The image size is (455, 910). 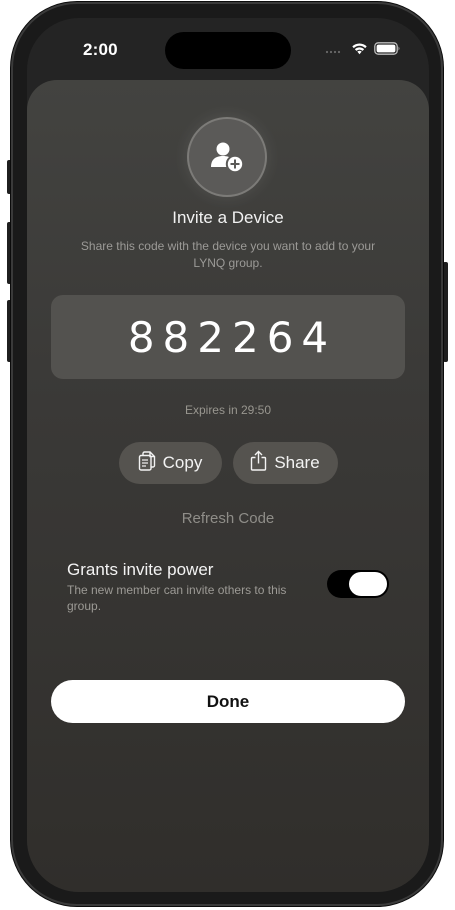 I want to click on invite-code-box: 882264, so click(x=228, y=337).